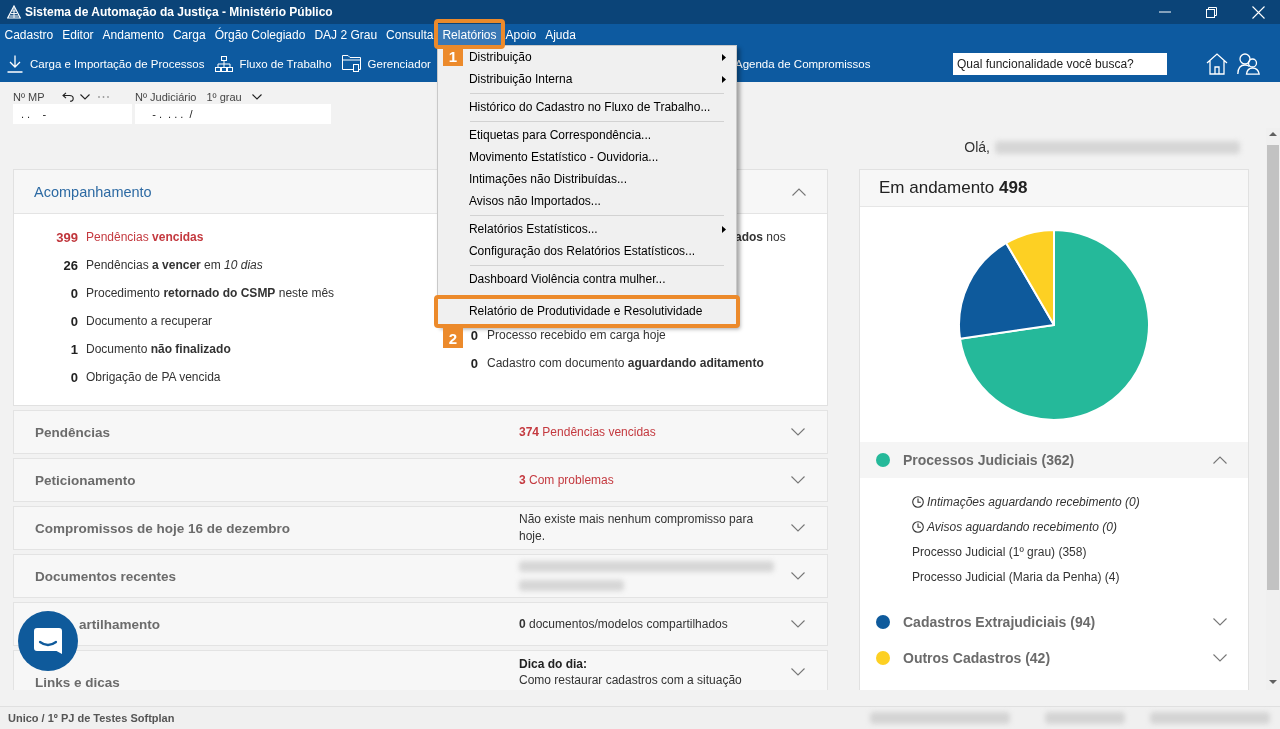 The image size is (1280, 729). Describe the element at coordinates (560, 34) in the screenshot. I see `menu-item: Ajuda` at that location.